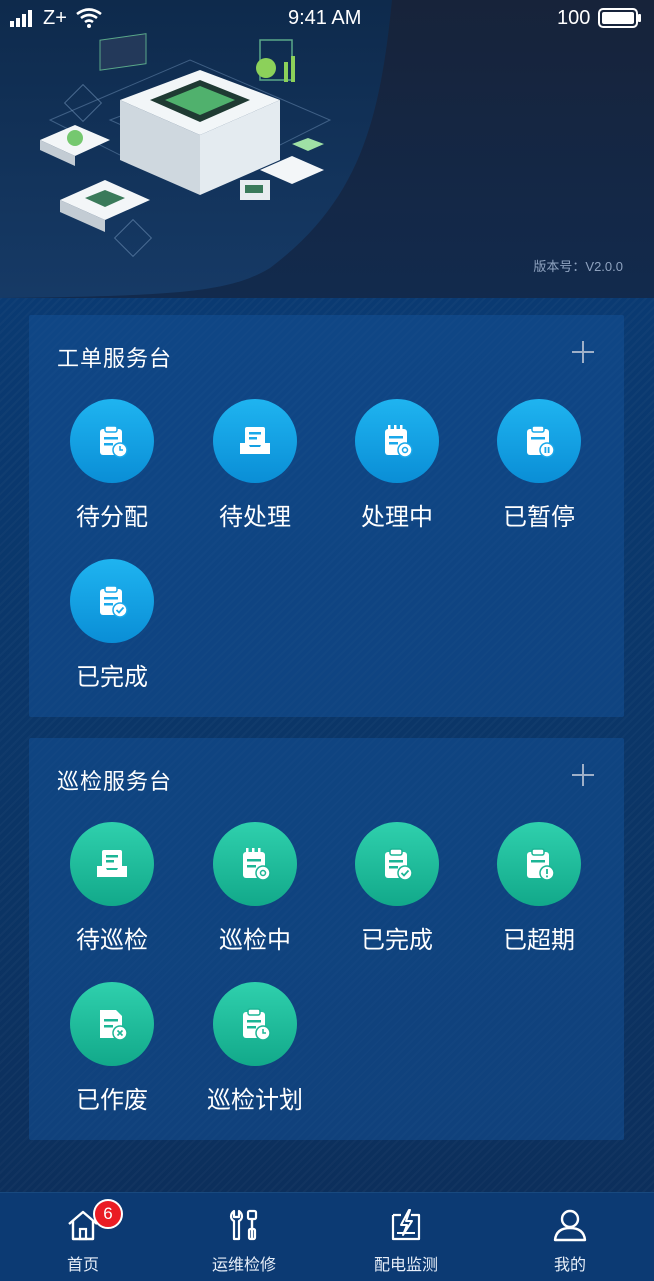 The width and height of the screenshot is (654, 1281). What do you see at coordinates (115, 359) in the screenshot?
I see `work-order-title: 工单服务台` at bounding box center [115, 359].